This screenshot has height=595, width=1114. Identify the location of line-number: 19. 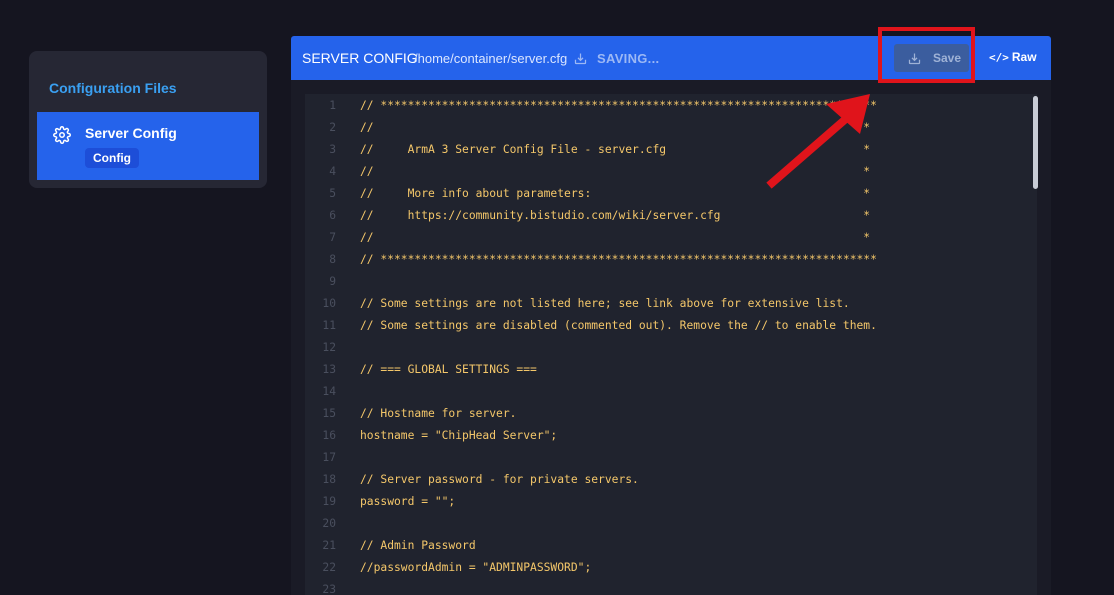
(329, 501).